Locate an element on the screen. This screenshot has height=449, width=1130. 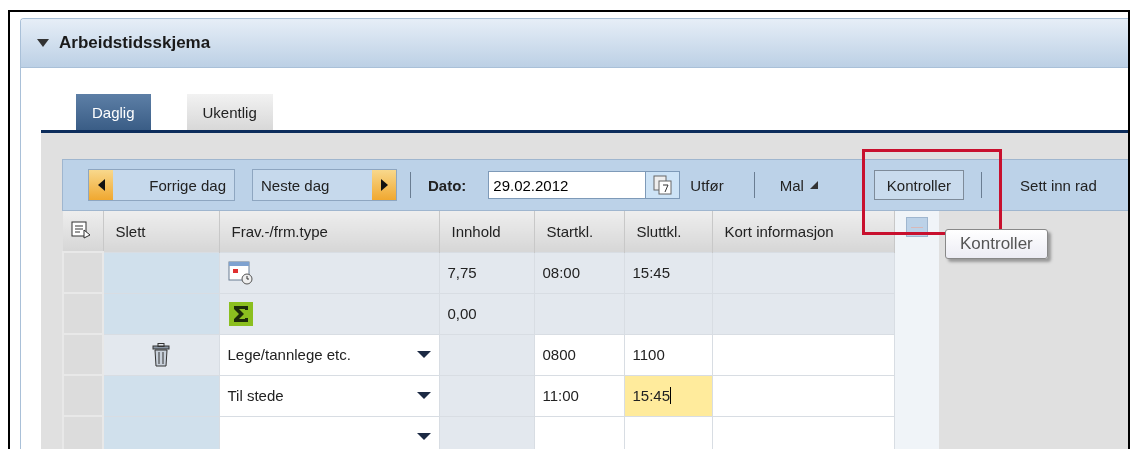
check-button: Kontroller is located at coordinates (919, 185).